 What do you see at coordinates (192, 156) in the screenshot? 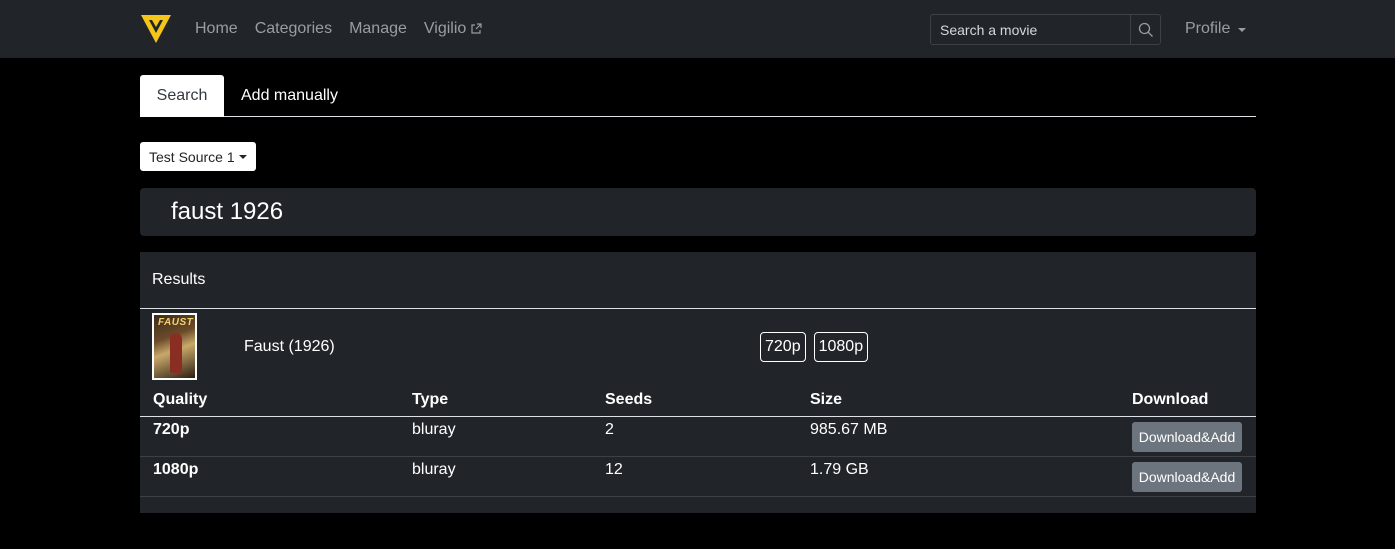
I see `source-dropdown-label: Test Source 1` at bounding box center [192, 156].